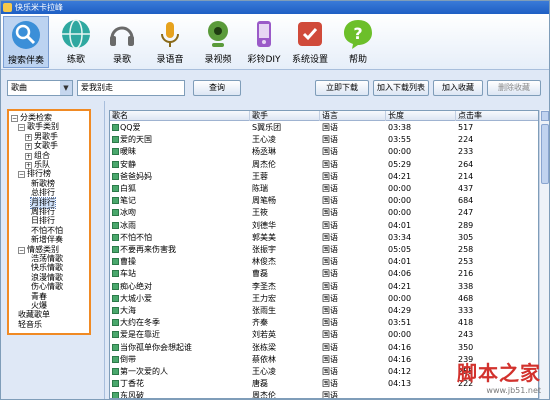 This screenshot has width=550, height=400. What do you see at coordinates (458, 88) in the screenshot?
I see `add-favorites-button: 加入收藏` at bounding box center [458, 88].